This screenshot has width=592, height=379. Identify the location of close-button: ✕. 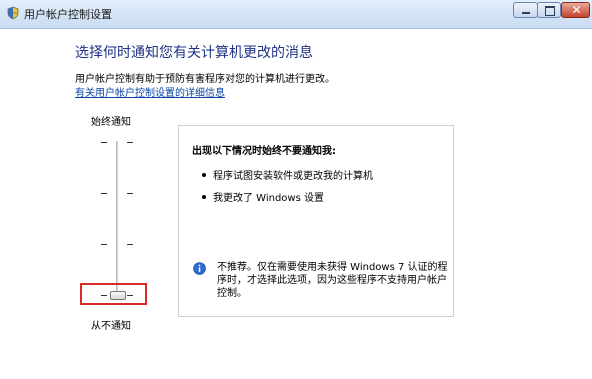
(575, 10).